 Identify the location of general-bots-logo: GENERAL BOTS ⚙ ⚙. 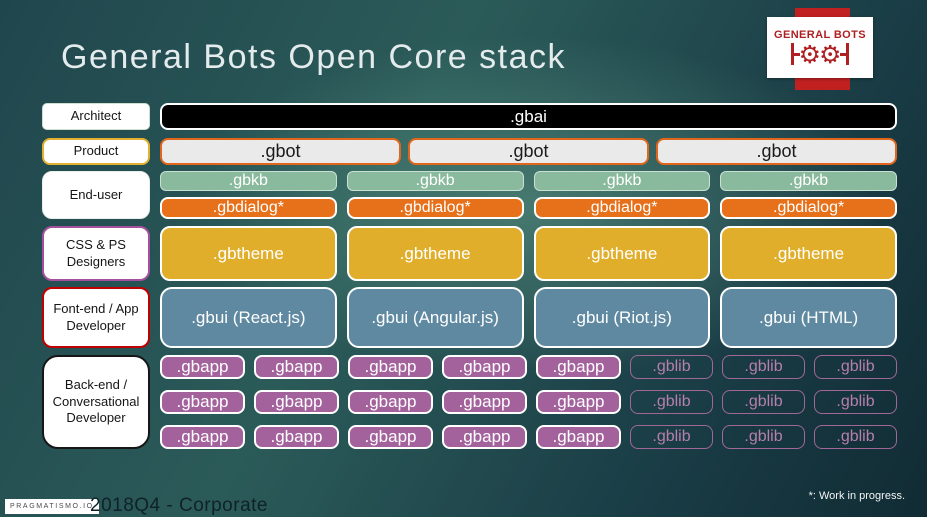
(820, 47).